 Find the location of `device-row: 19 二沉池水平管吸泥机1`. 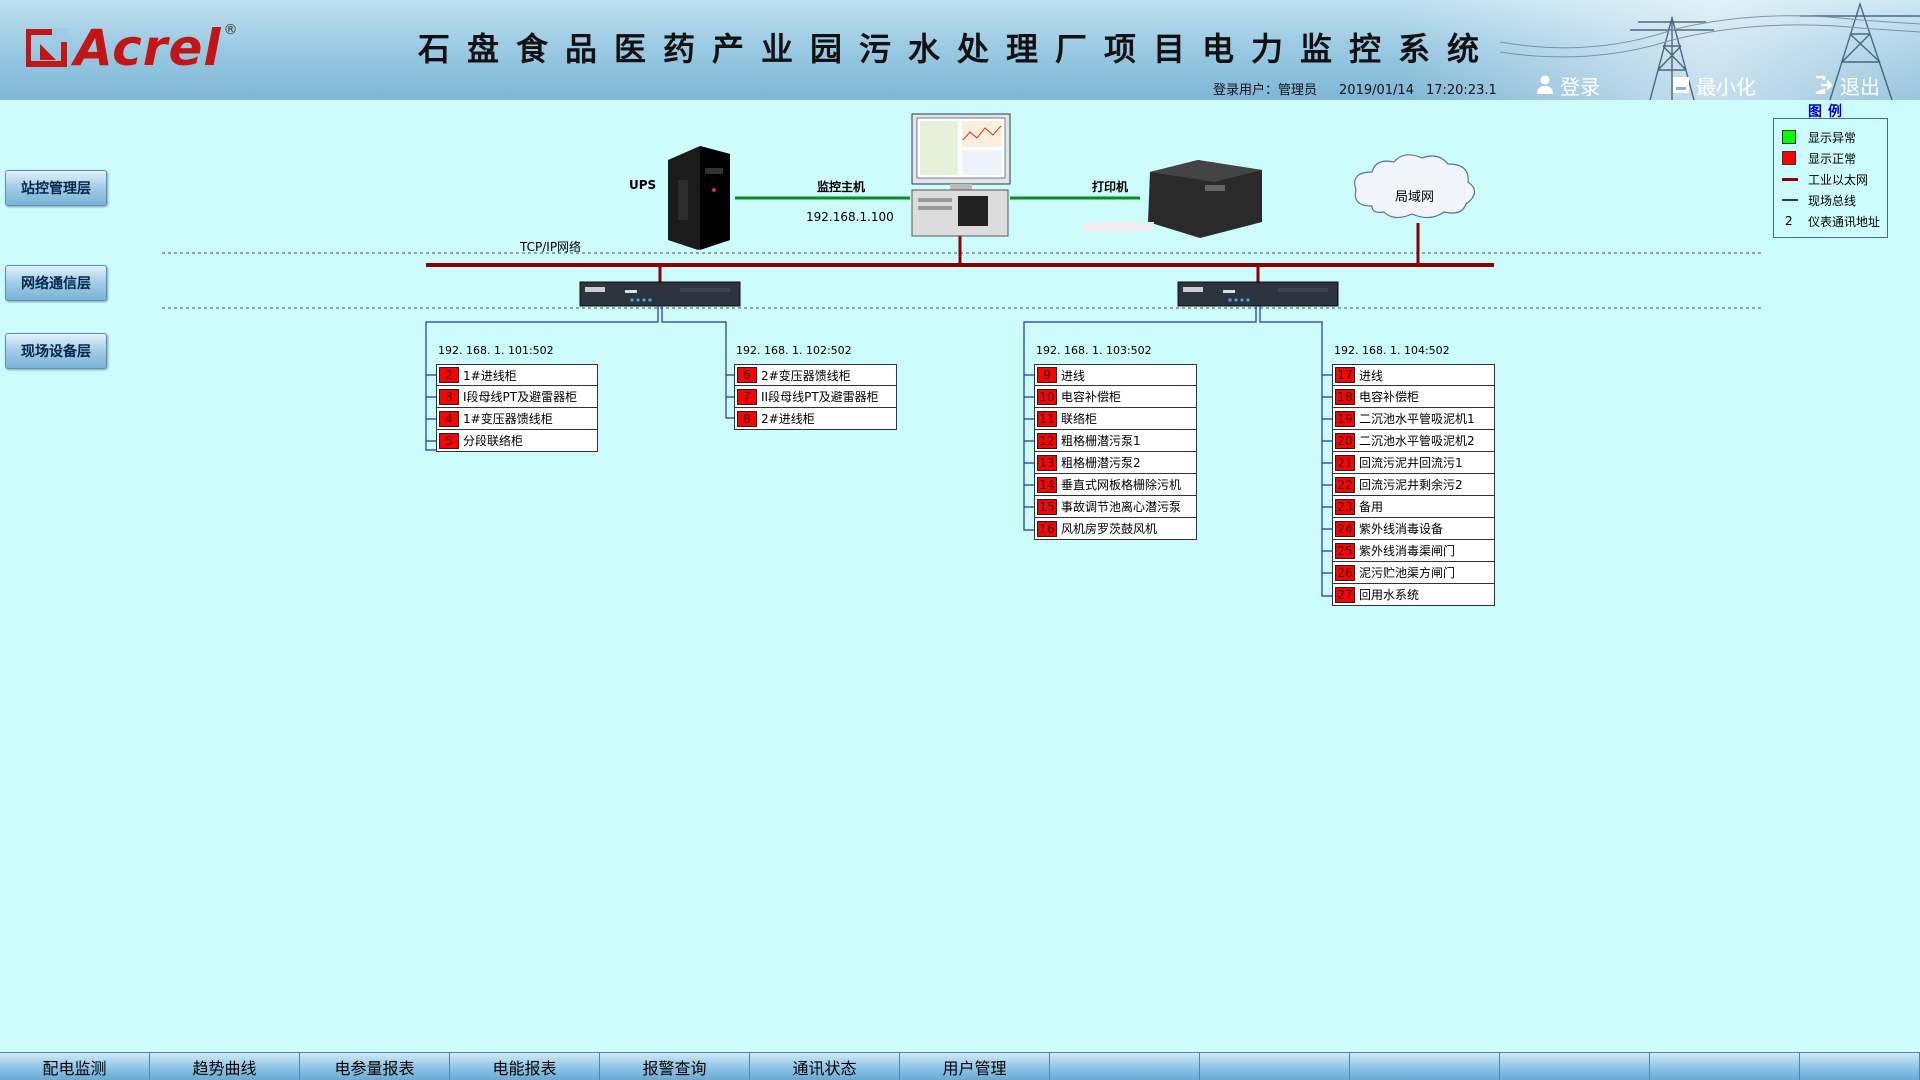

device-row: 19 二沉池水平管吸泥机1 is located at coordinates (1413, 419).